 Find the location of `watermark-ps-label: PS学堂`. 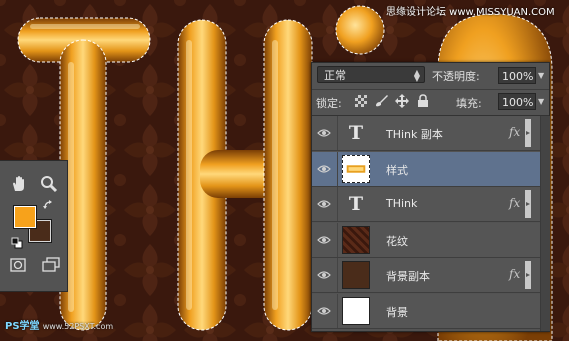

watermark-ps-label: PS学堂 is located at coordinates (22, 326).